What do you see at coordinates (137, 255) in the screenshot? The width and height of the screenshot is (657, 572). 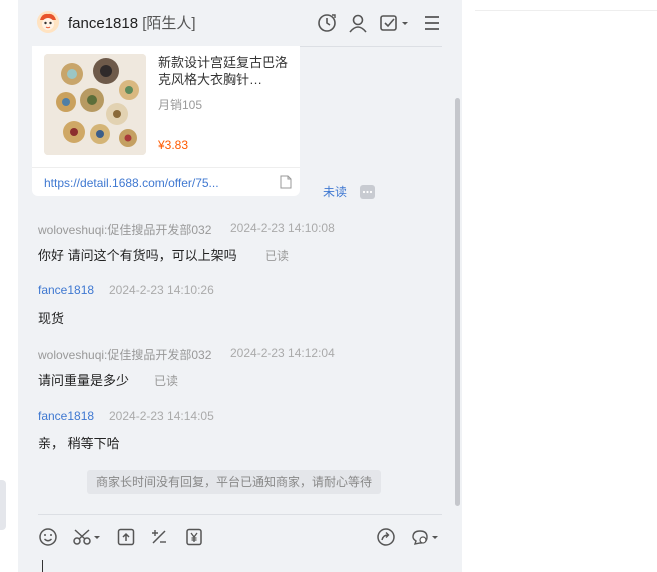 I see `message-text: 你好 请问这个有货吗，可以上架吗` at bounding box center [137, 255].